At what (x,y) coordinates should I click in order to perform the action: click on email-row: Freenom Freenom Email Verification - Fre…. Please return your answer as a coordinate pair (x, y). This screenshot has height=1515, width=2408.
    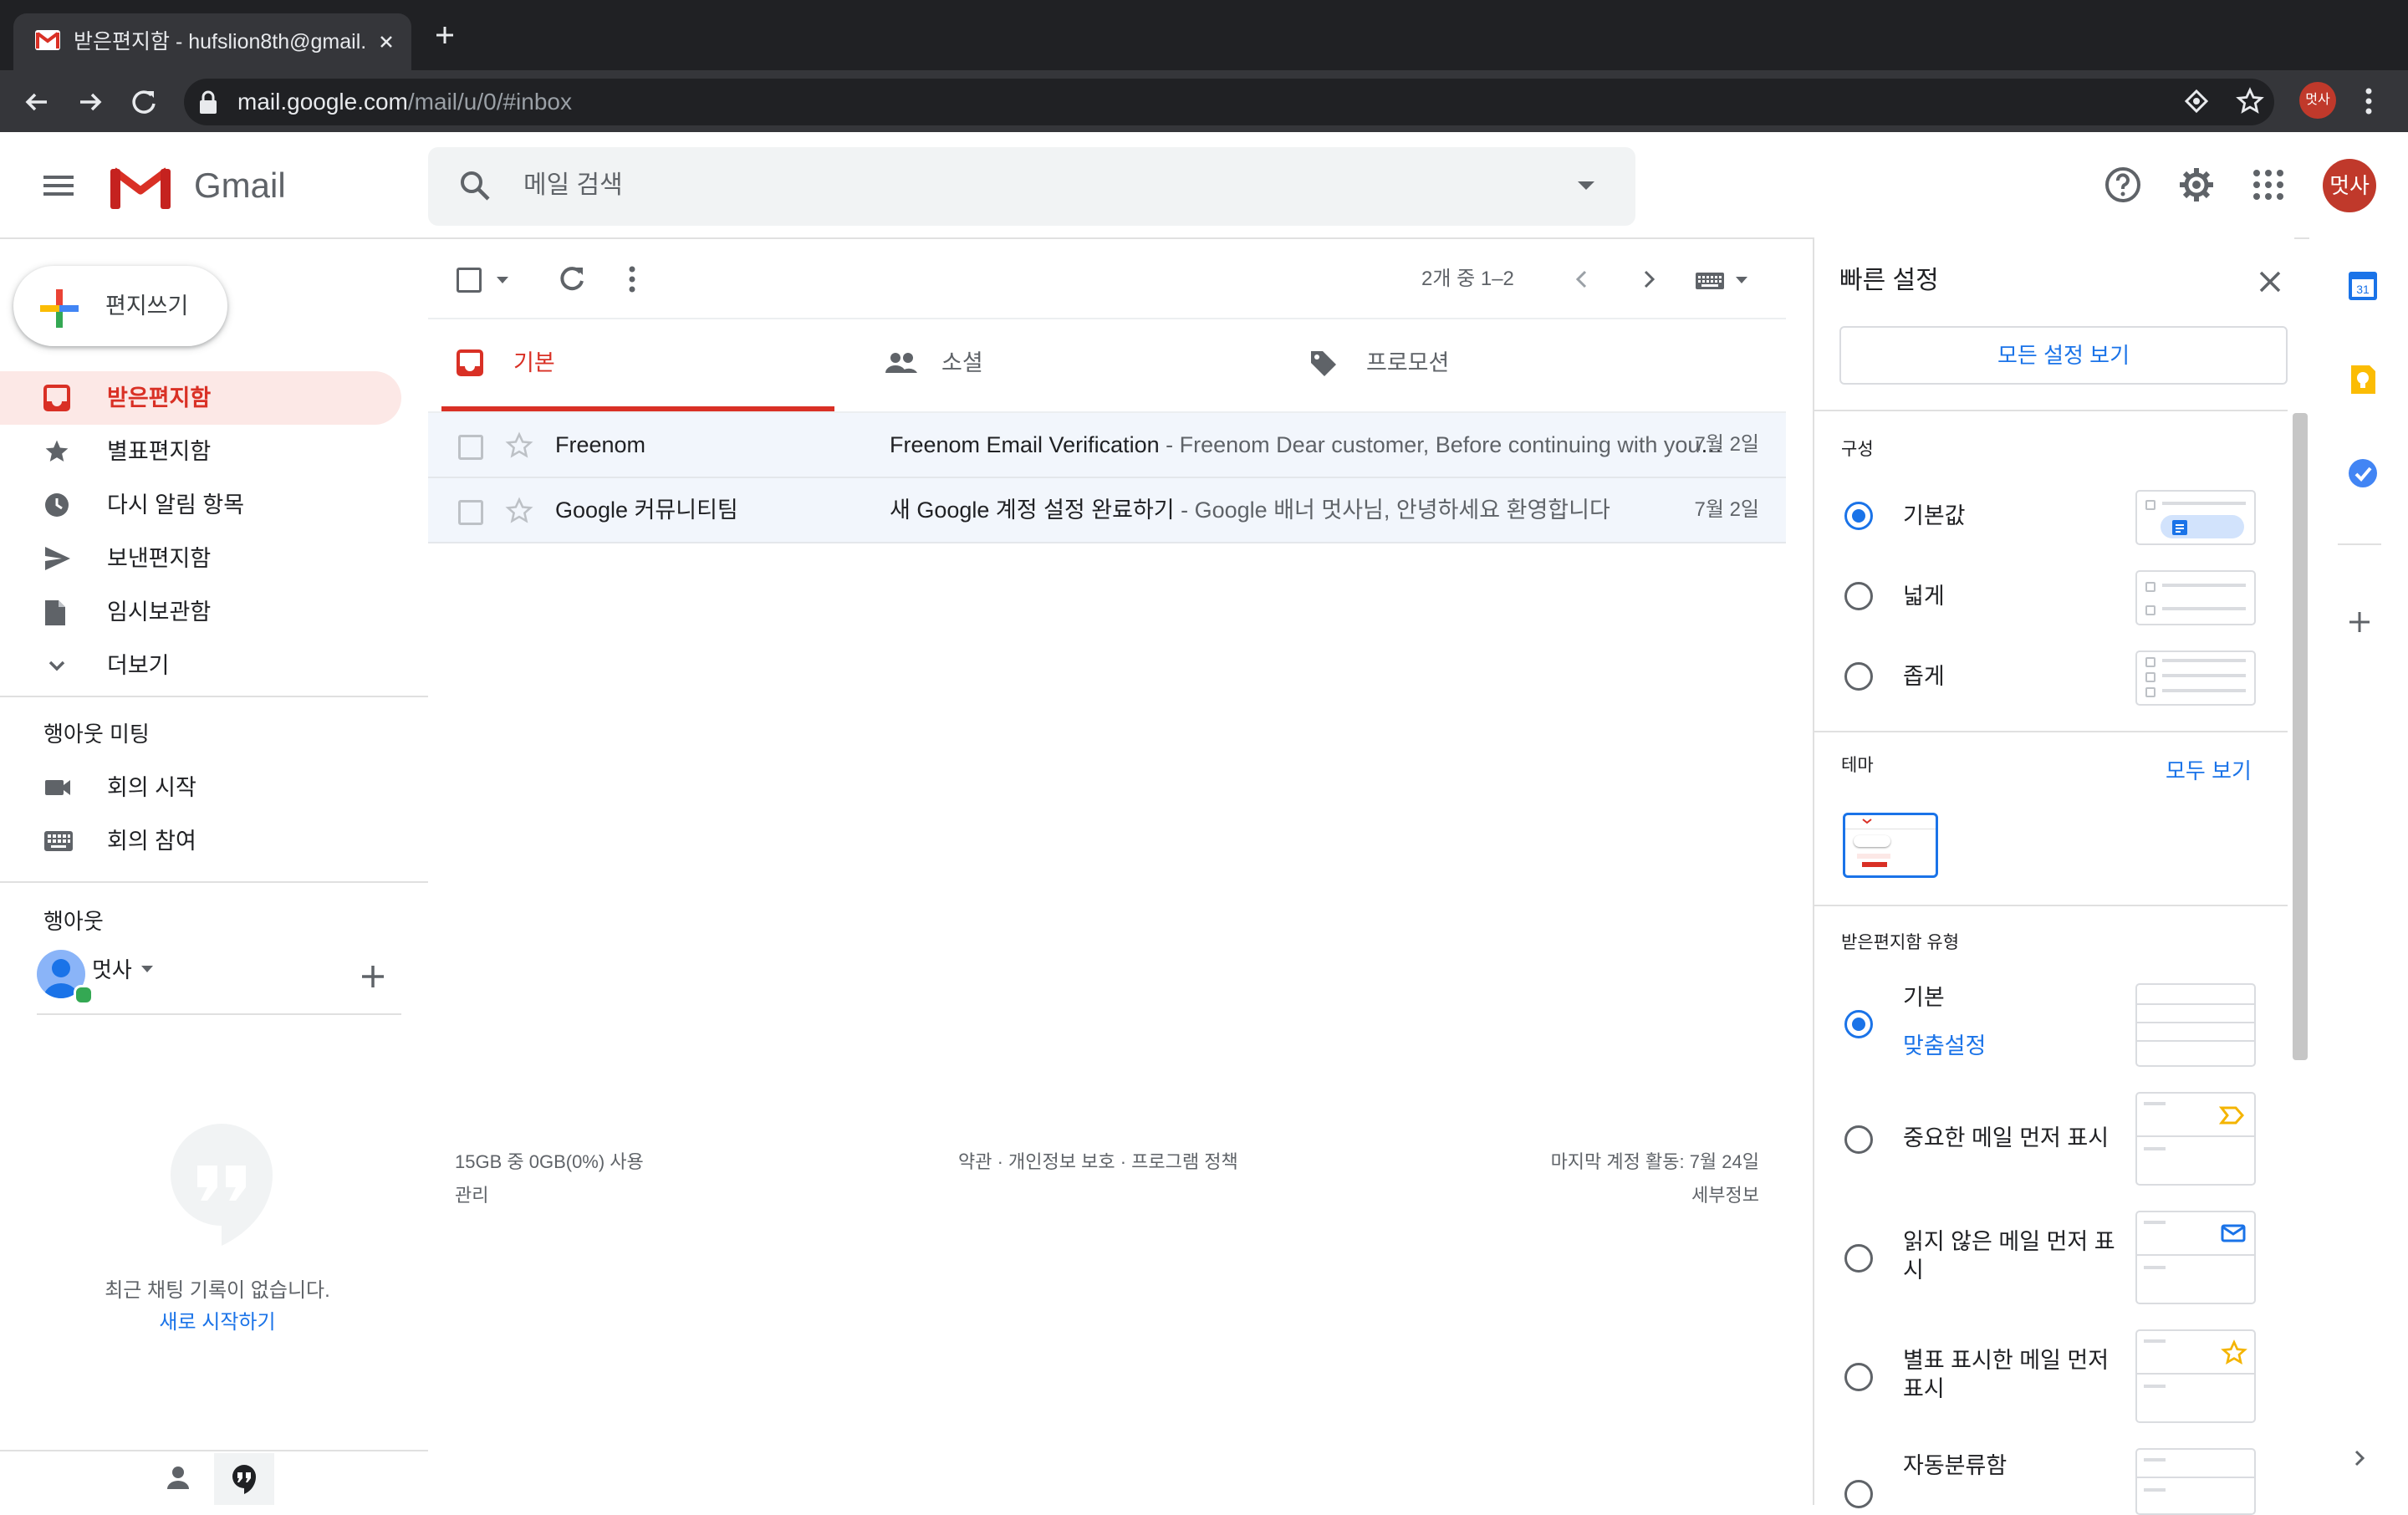
    Looking at the image, I should click on (1107, 445).